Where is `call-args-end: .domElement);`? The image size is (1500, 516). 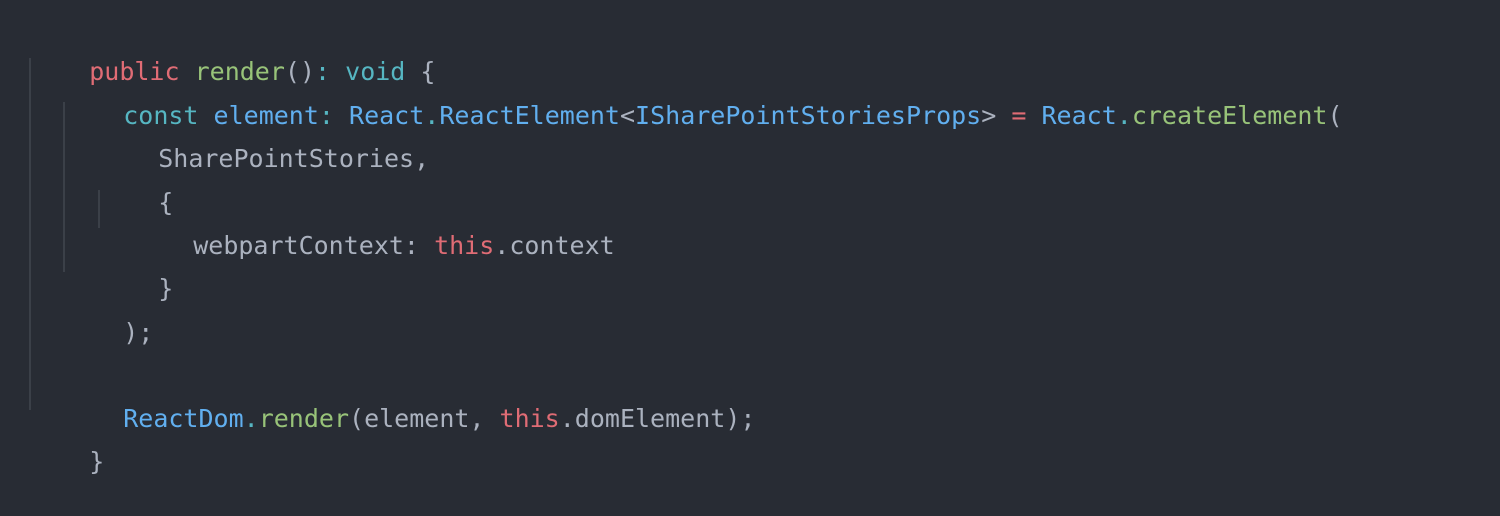
call-args-end: .domElement); is located at coordinates (657, 418).